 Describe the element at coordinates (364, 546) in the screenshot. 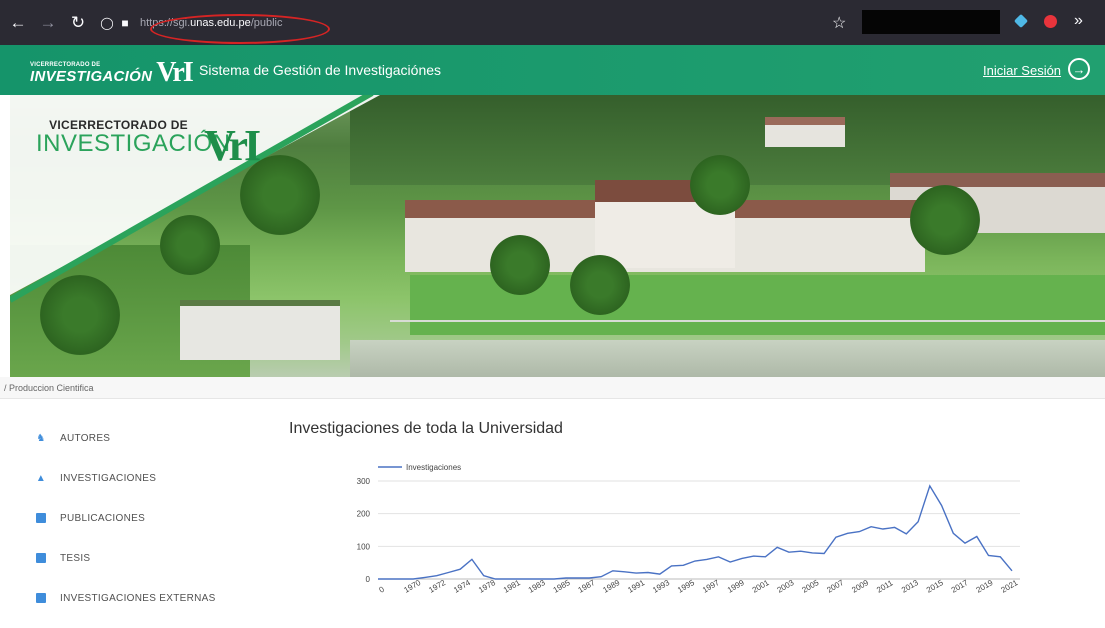

I see `y-tick-label: 100` at that location.